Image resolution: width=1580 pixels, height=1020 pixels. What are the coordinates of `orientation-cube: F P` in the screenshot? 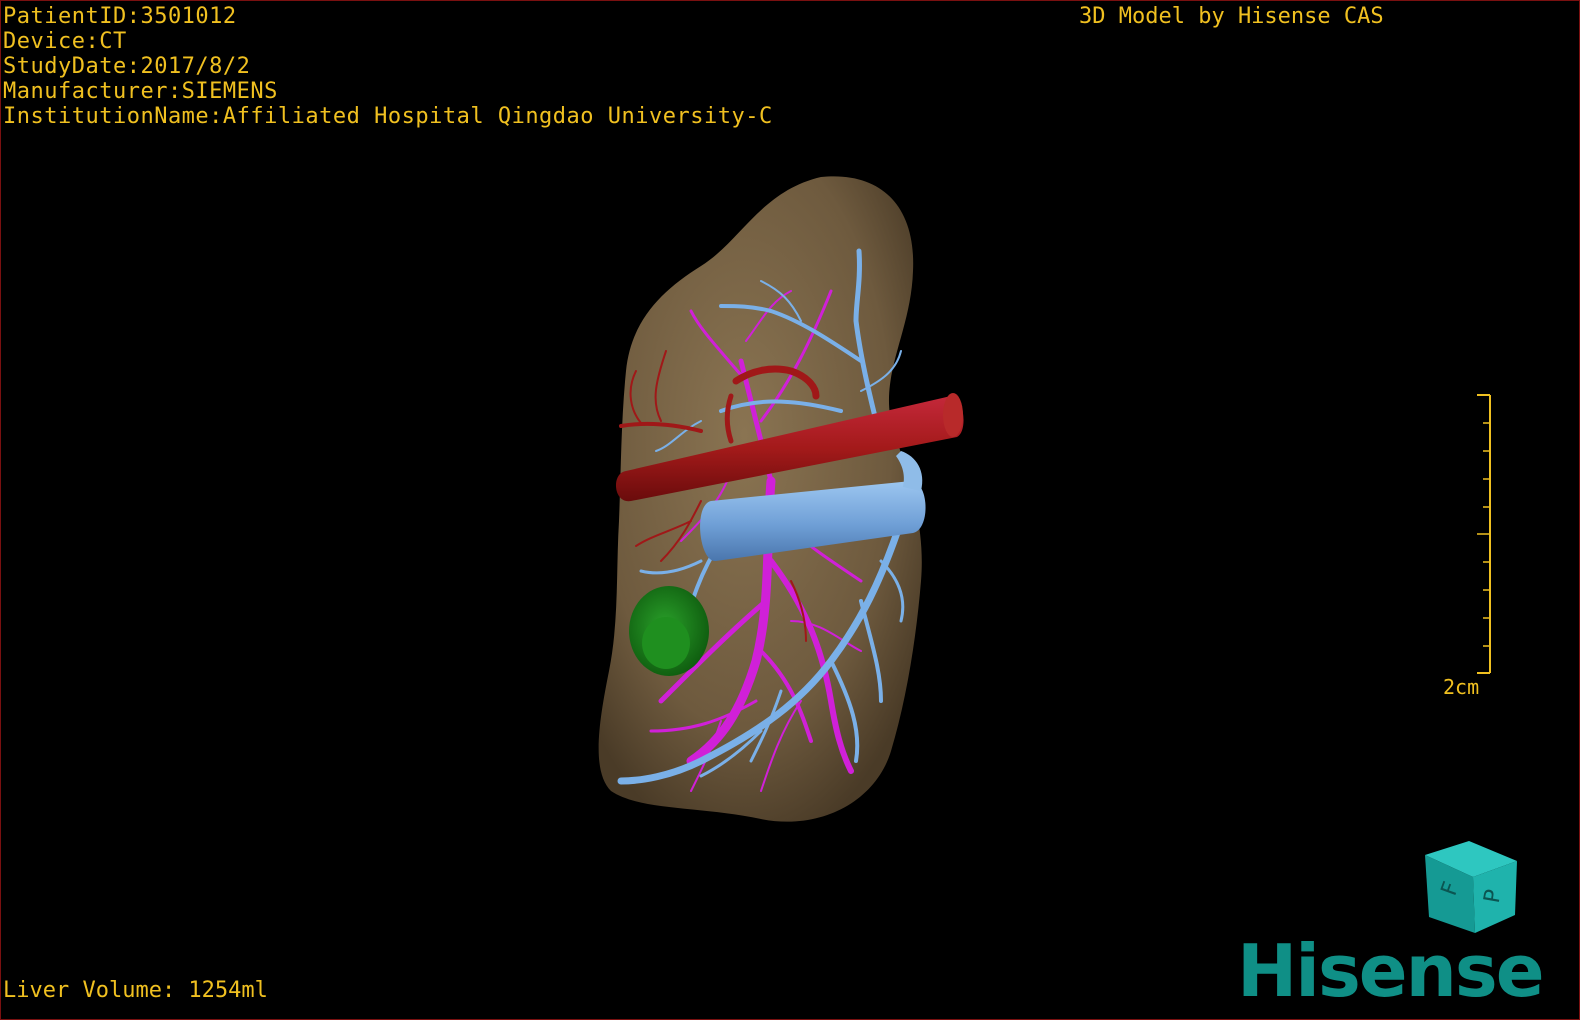 It's located at (1471, 885).